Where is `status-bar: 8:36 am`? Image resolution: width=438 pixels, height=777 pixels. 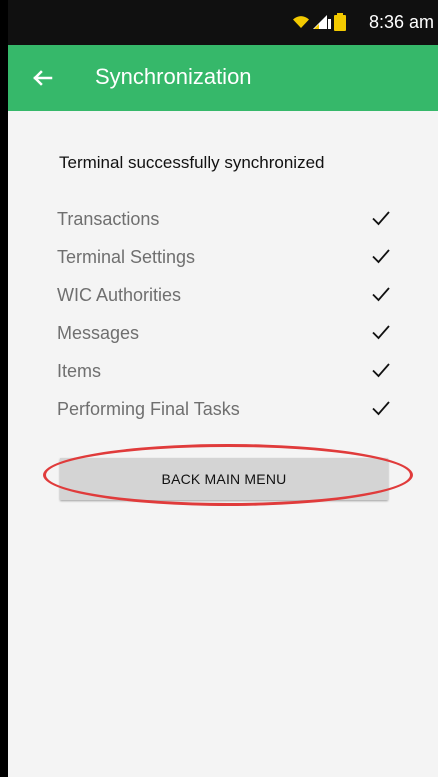 status-bar: 8:36 am is located at coordinates (223, 22).